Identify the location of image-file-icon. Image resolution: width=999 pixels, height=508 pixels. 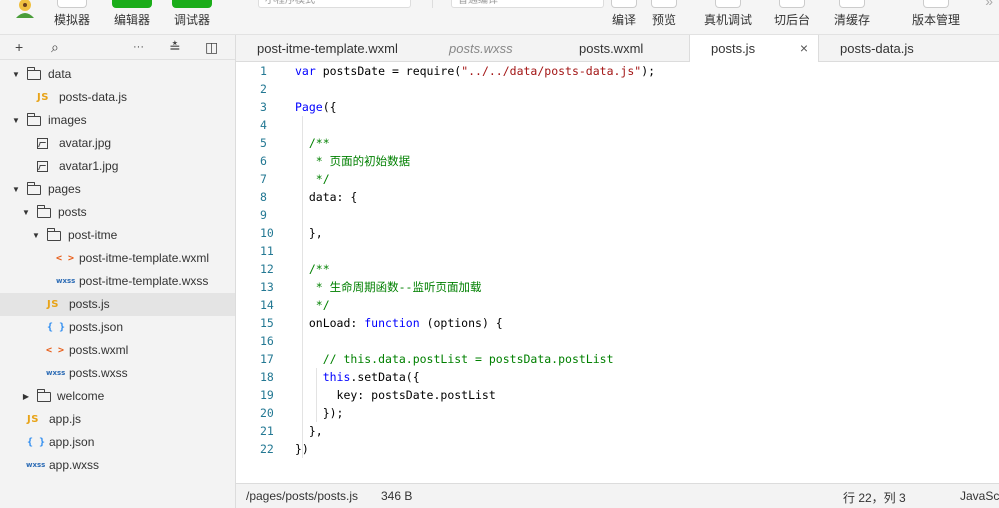
(42, 143).